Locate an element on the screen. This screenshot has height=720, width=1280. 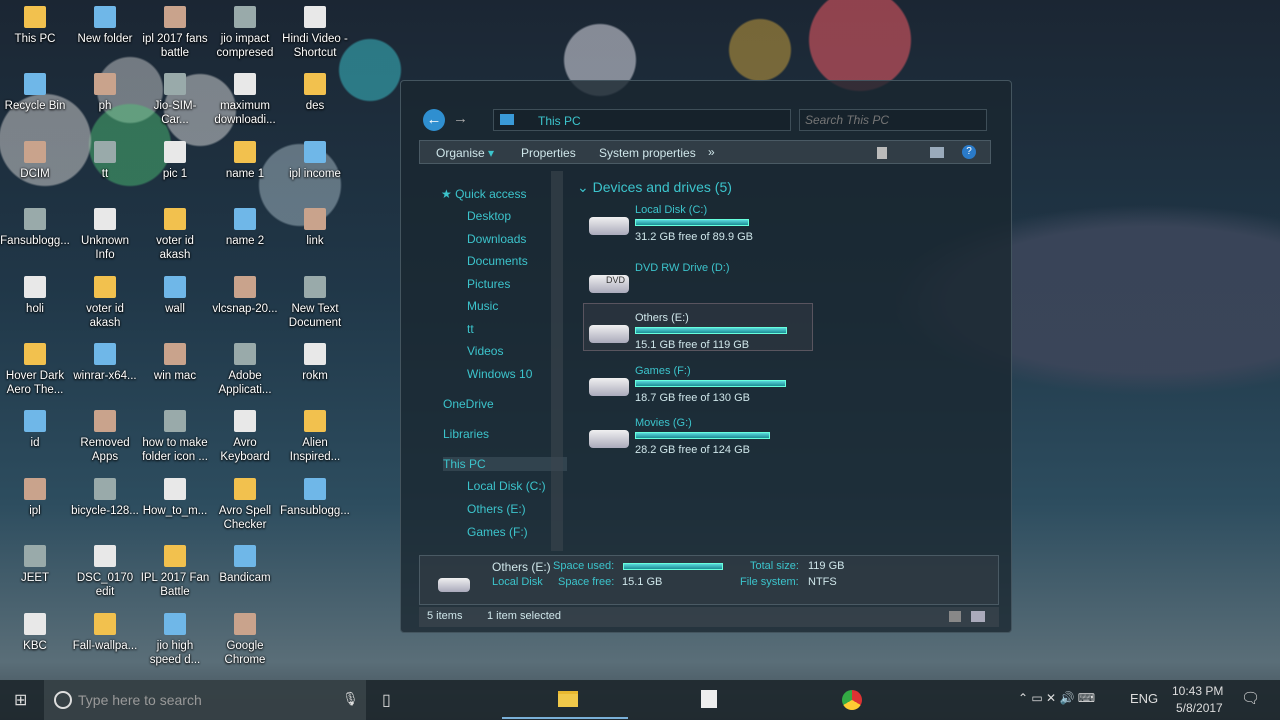
nav-this-pc: This PC is located at coordinates (505, 464).